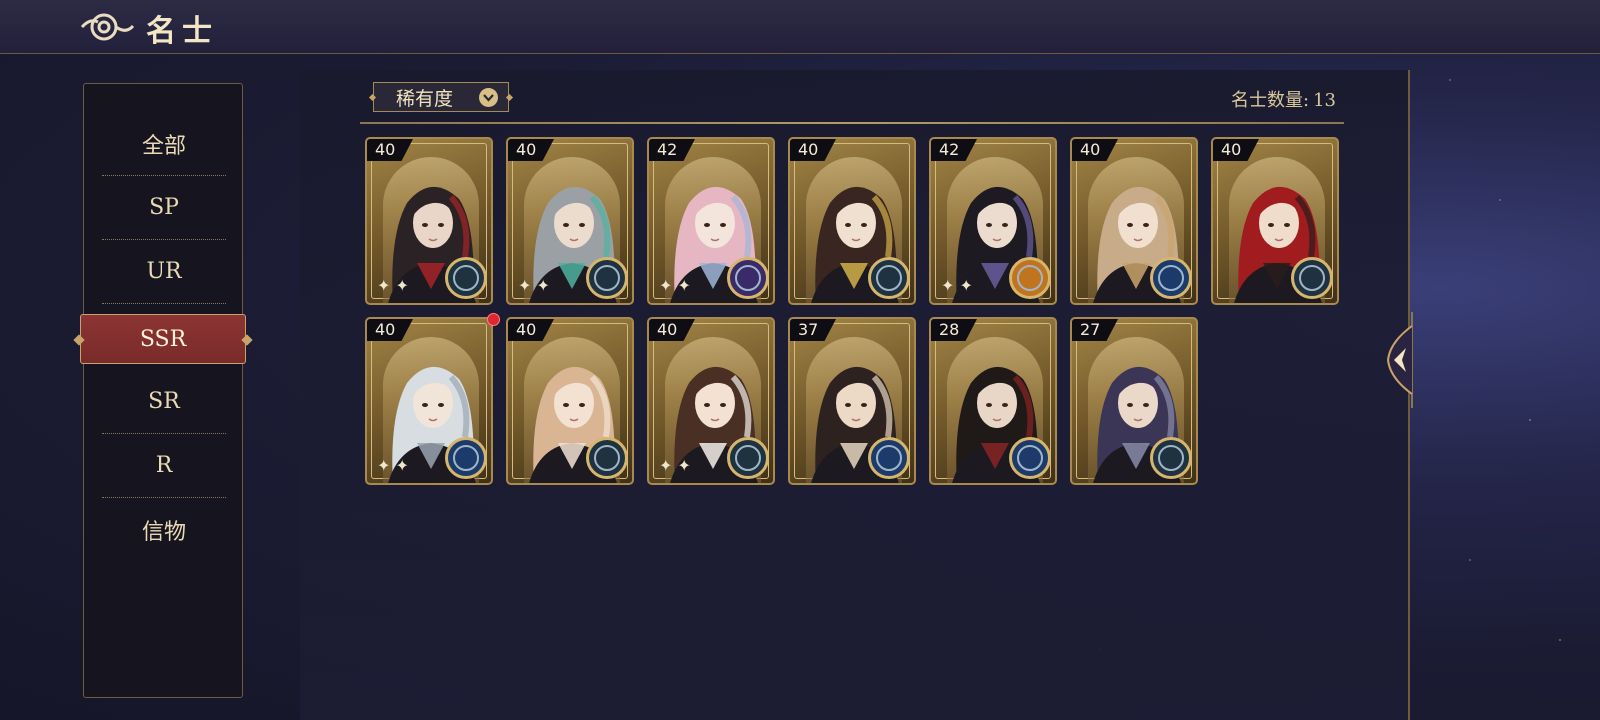 The height and width of the screenshot is (720, 1600). Describe the element at coordinates (163, 339) in the screenshot. I see `sidebar-item-ssr: SSR` at that location.